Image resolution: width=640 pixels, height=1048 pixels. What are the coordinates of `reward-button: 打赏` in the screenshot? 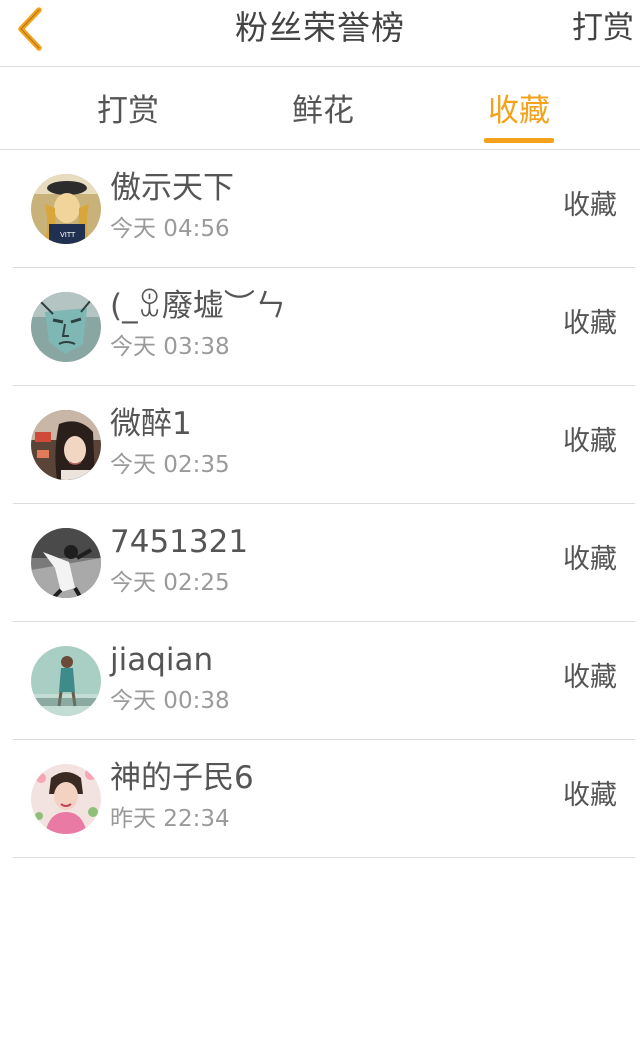 It's located at (603, 28).